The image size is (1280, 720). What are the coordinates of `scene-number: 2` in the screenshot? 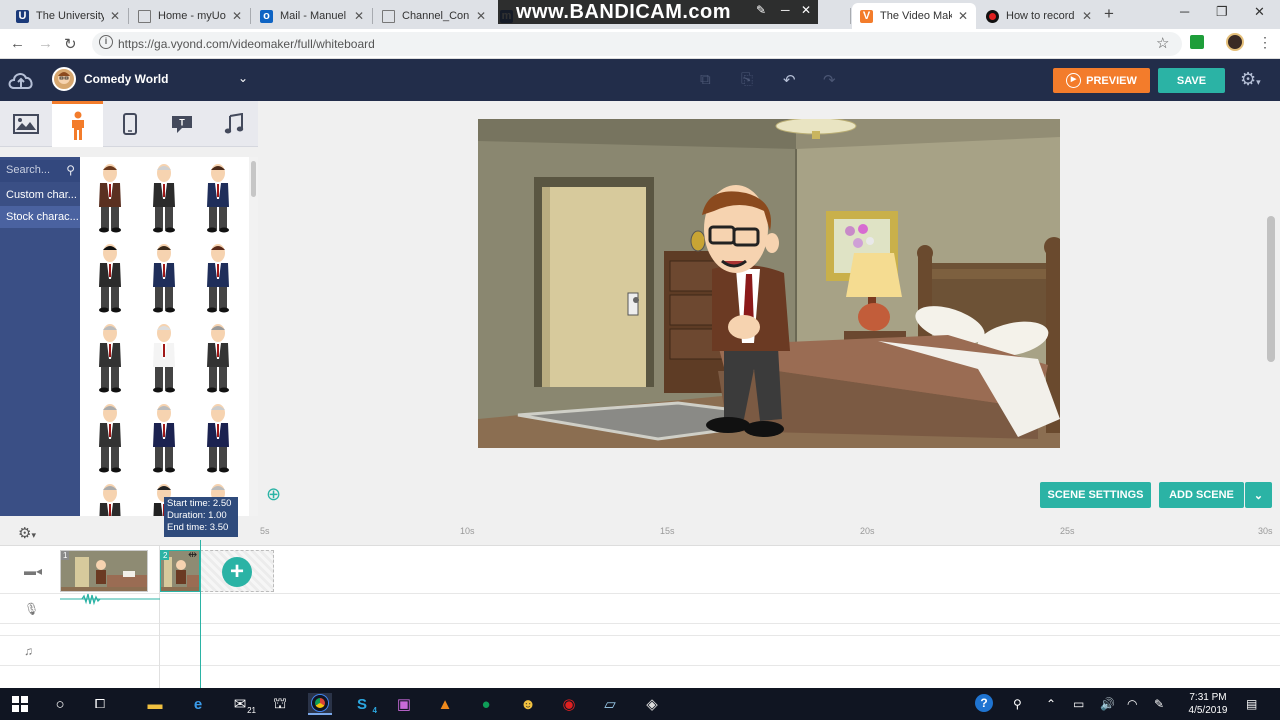 It's located at (165, 555).